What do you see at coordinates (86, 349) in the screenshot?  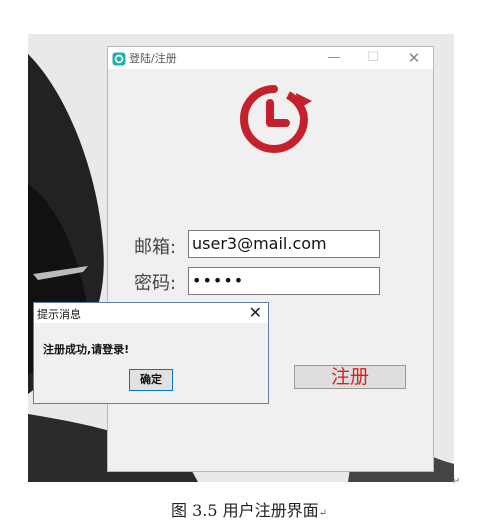 I see `dialog-message: 注册成功,请登录!` at bounding box center [86, 349].